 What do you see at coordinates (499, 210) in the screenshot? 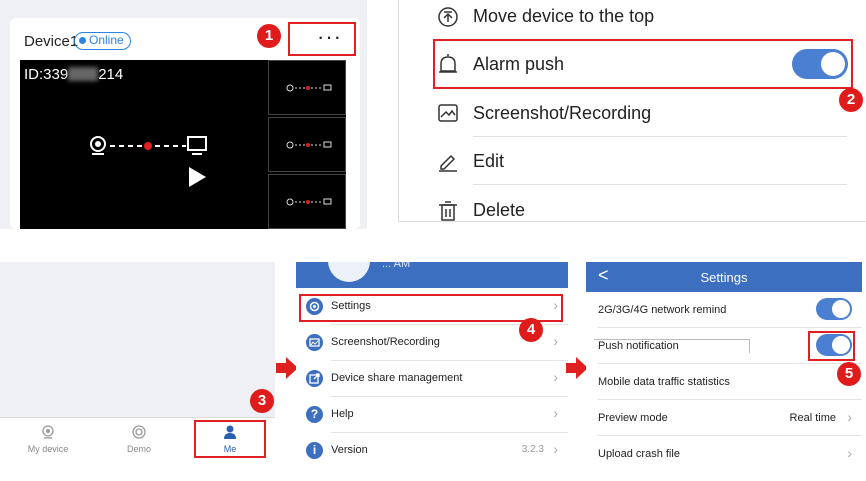
I see `menu-item-label: Delete` at bounding box center [499, 210].